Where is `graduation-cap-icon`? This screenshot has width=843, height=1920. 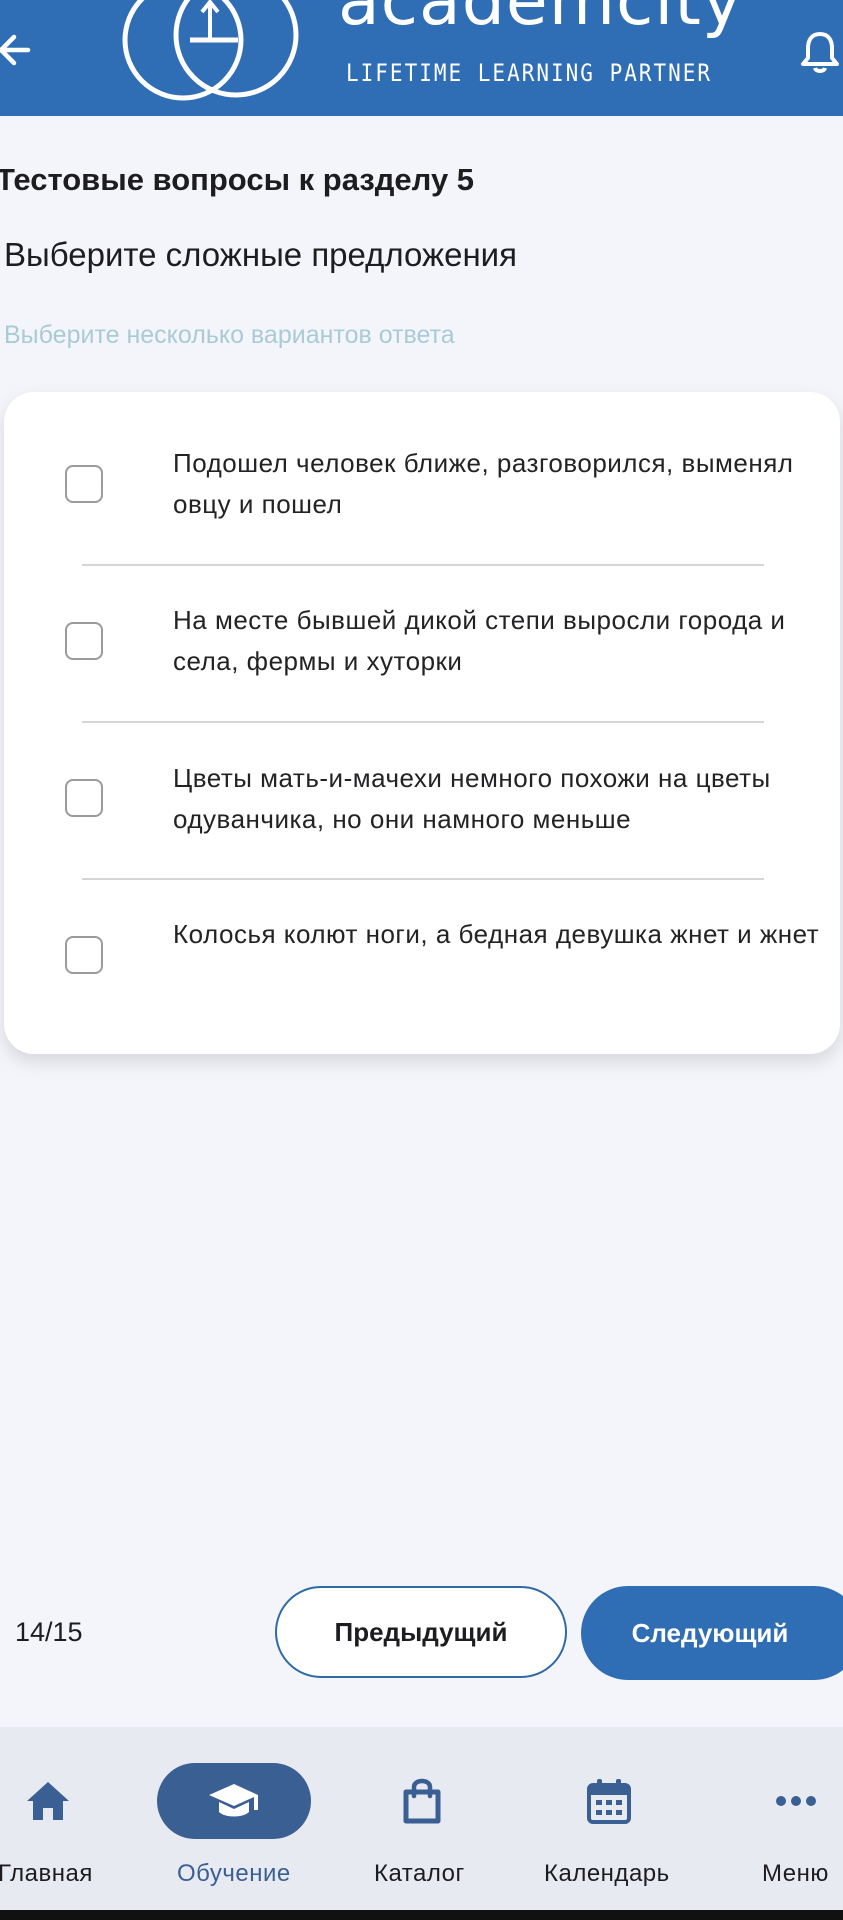
graduation-cap-icon is located at coordinates (233, 1800).